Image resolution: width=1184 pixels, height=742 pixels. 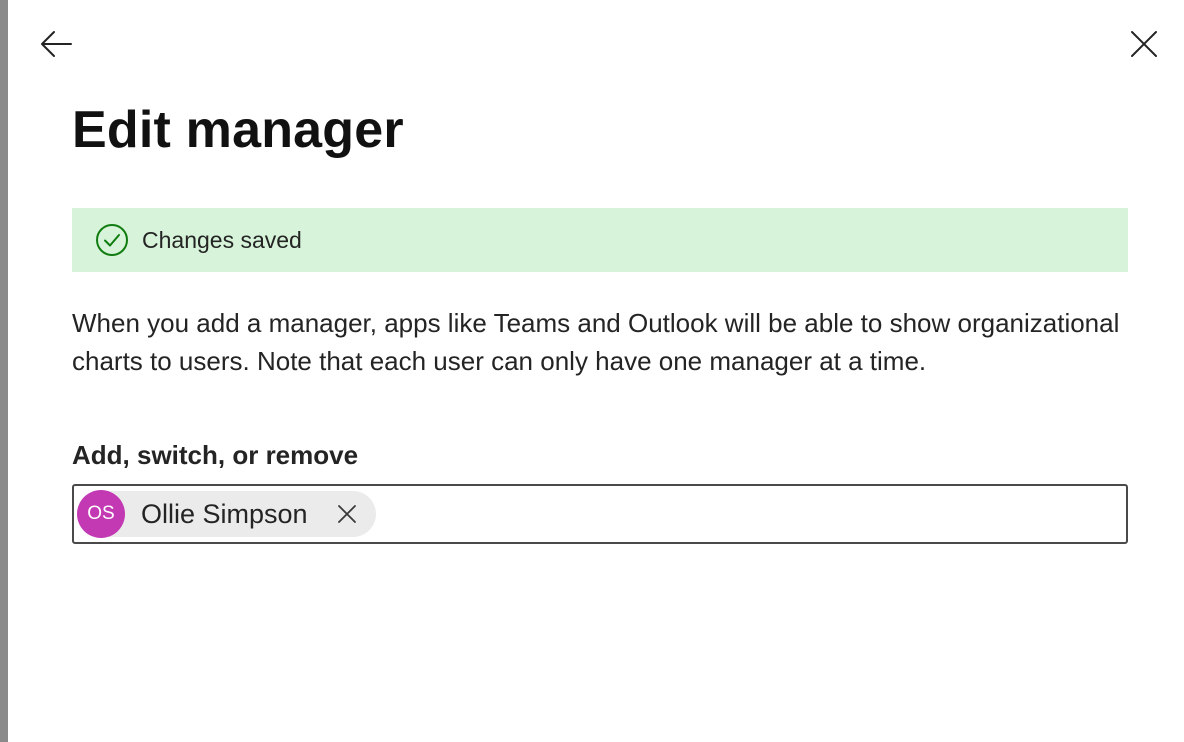 What do you see at coordinates (600, 240) in the screenshot?
I see `success-banner: Changes saved` at bounding box center [600, 240].